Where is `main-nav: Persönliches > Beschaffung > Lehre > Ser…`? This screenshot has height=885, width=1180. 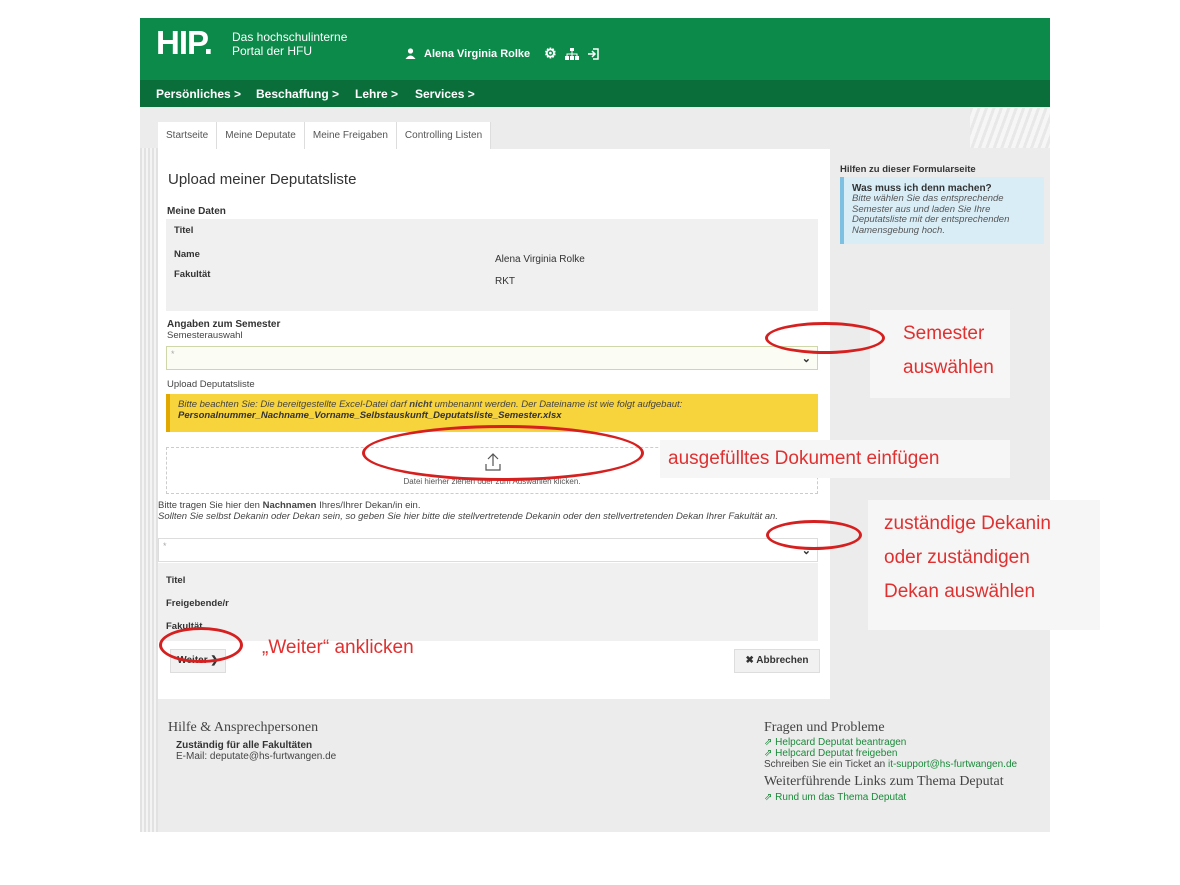 main-nav: Persönliches > Beschaffung > Lehre > Ser… is located at coordinates (595, 93).